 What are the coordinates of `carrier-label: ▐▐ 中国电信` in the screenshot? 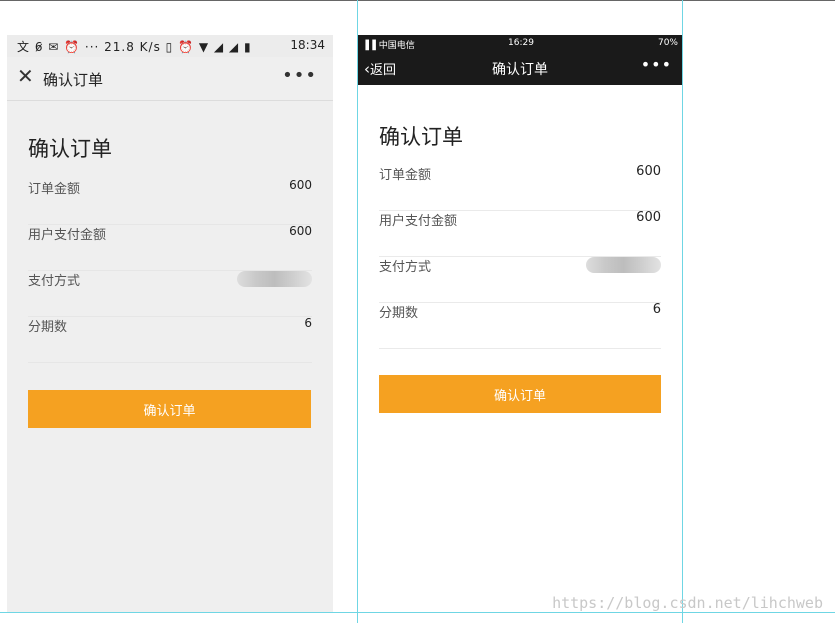 It's located at (388, 46).